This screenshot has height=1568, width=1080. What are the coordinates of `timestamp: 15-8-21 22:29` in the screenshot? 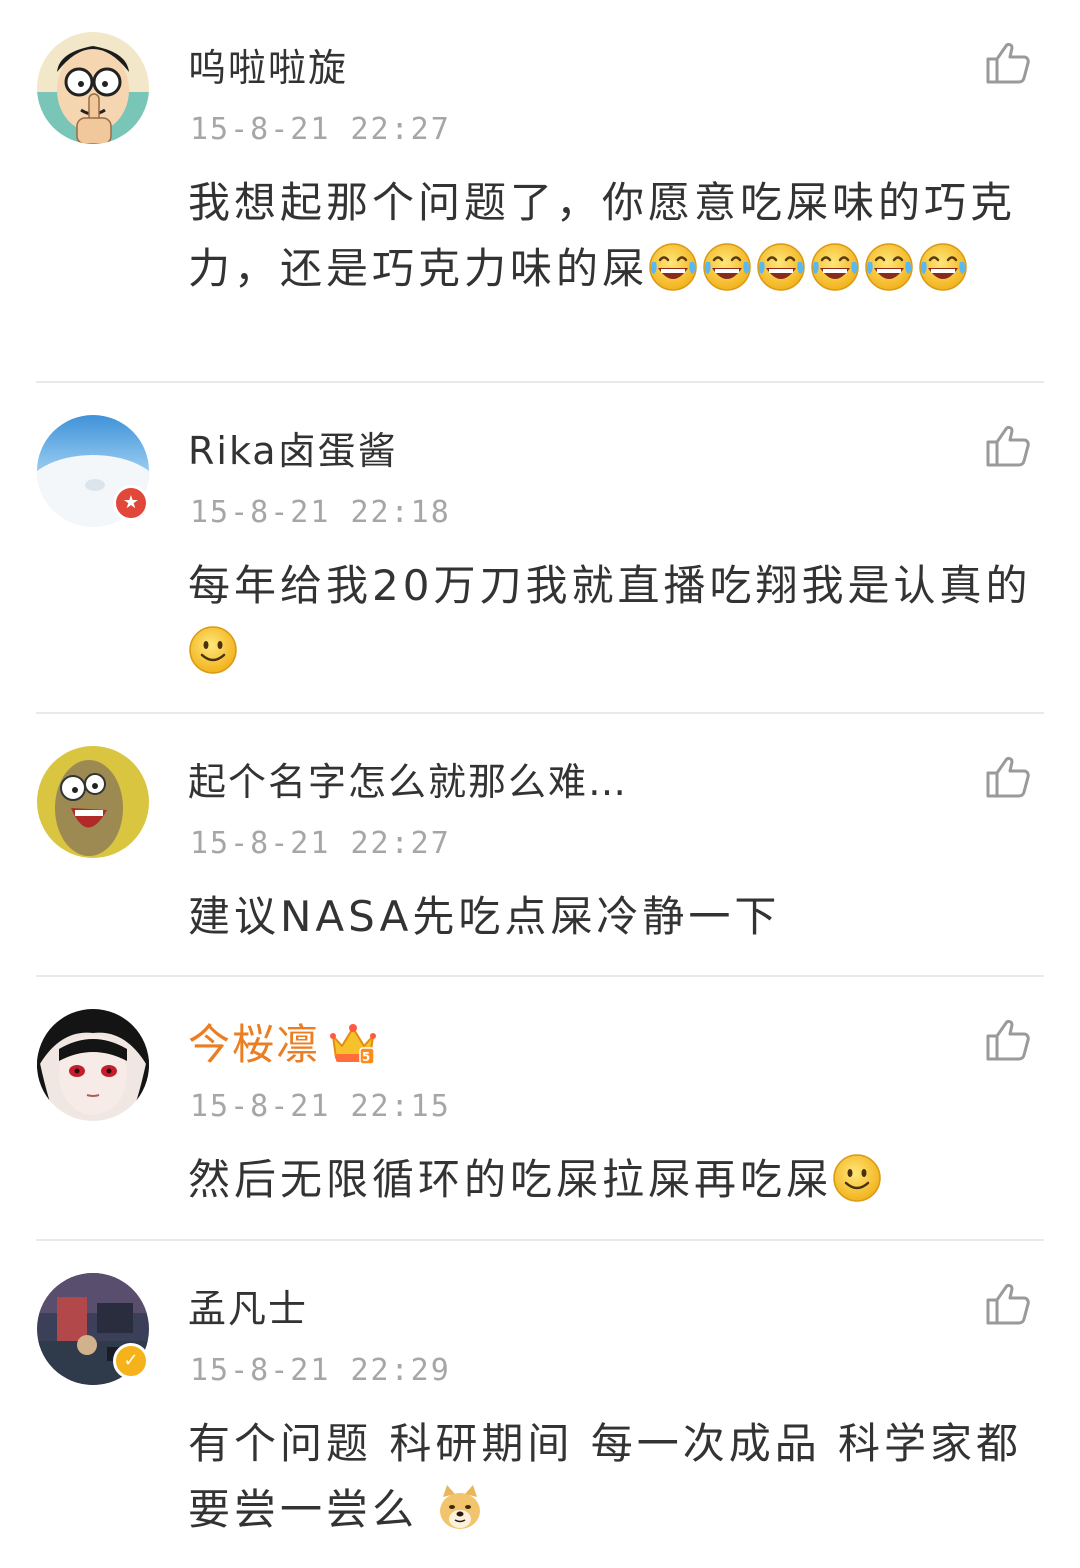 It's located at (320, 1370).